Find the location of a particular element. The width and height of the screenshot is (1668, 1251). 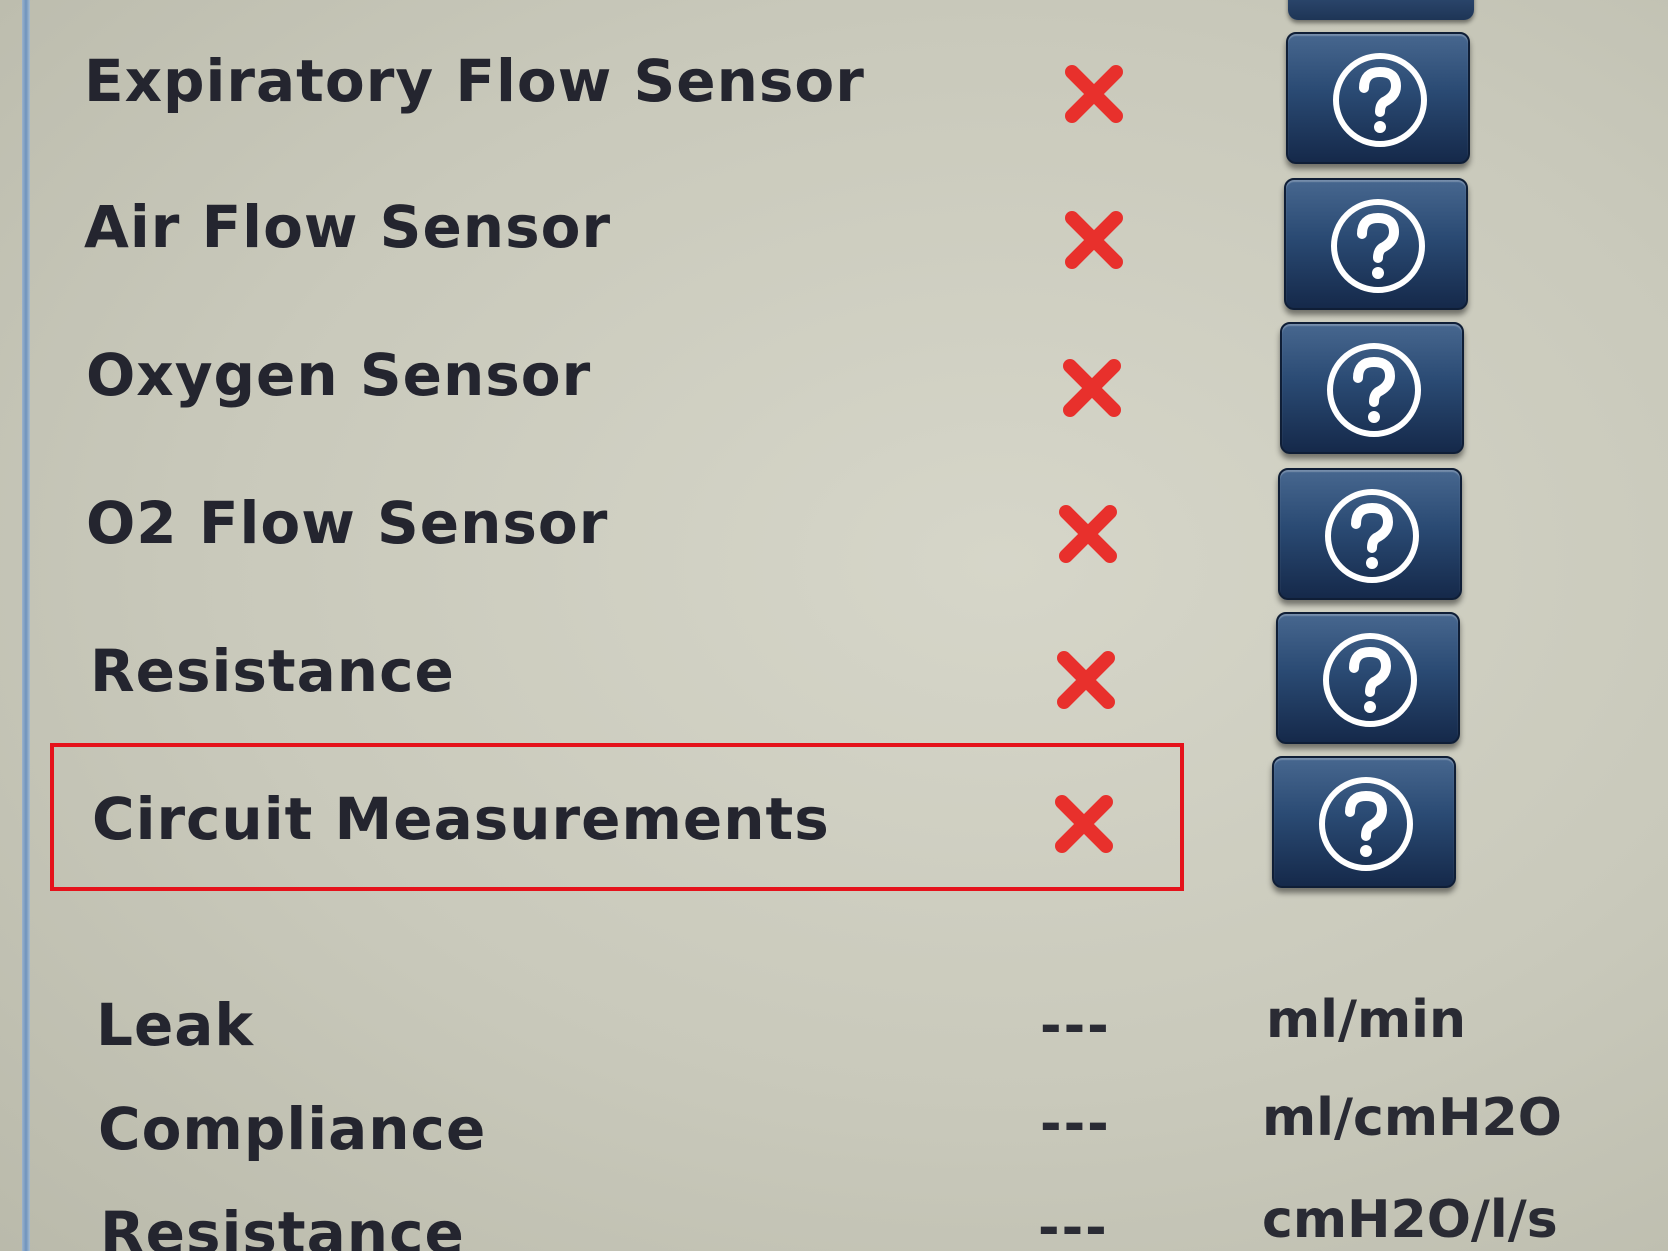

sensor-label: Air Flow Sensor is located at coordinates (348, 227).